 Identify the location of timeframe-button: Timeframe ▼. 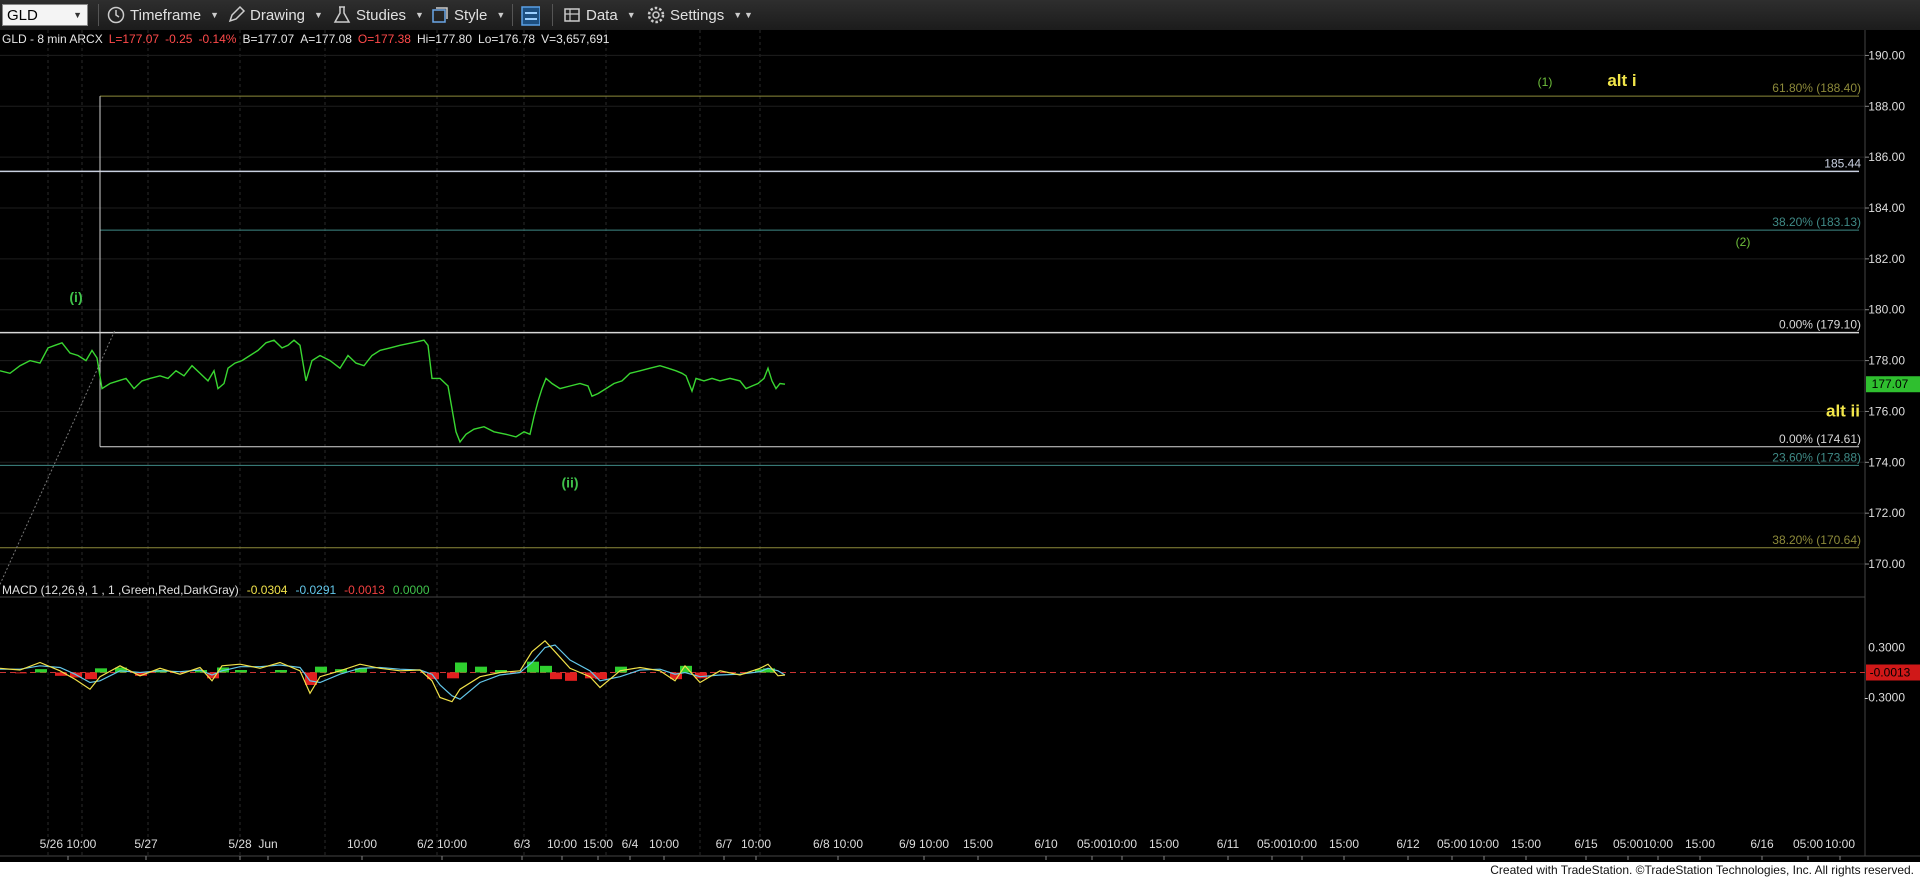
(162, 15).